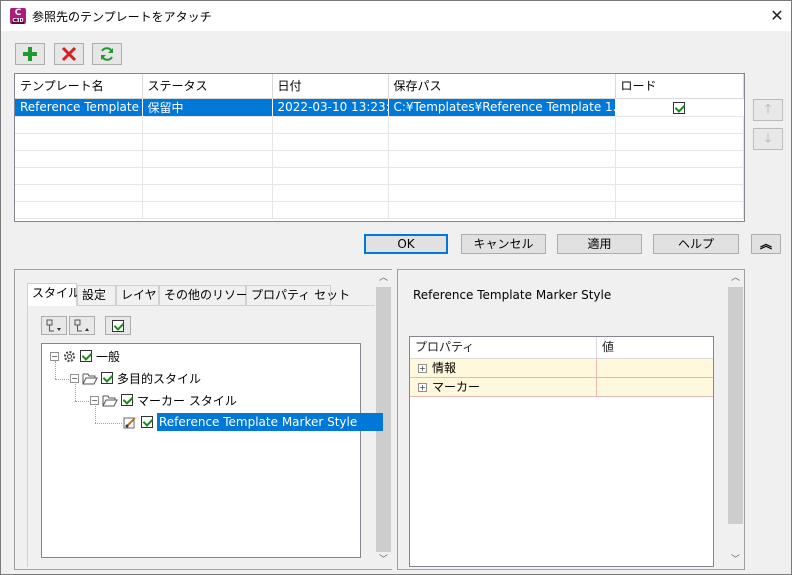 The width and height of the screenshot is (792, 575). What do you see at coordinates (503, 347) in the screenshot?
I see `column-header: プロパティ` at bounding box center [503, 347].